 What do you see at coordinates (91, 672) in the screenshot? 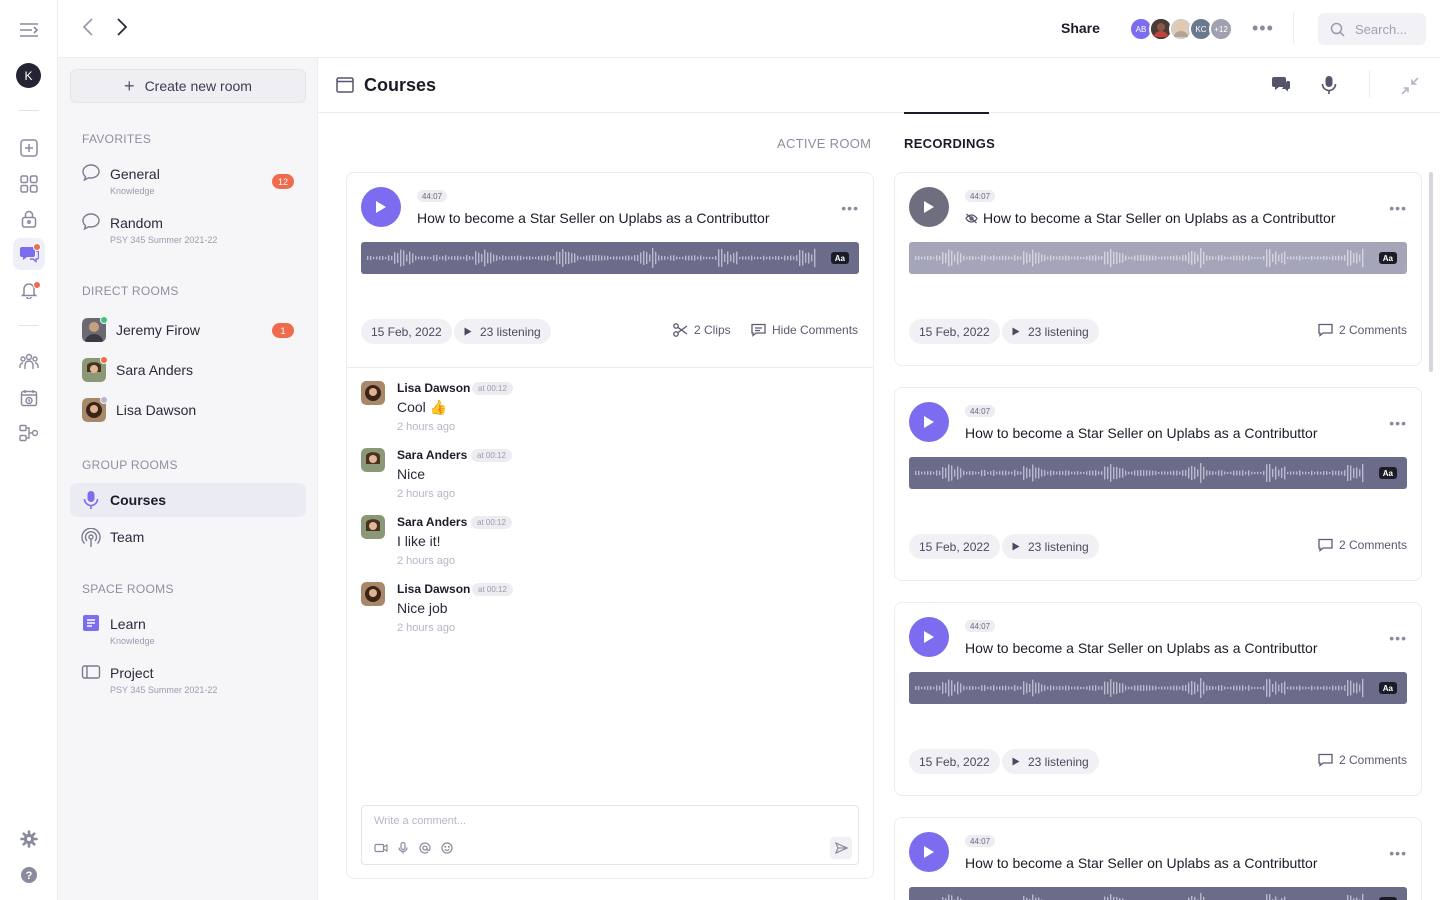
I see `video-frame-icon` at bounding box center [91, 672].